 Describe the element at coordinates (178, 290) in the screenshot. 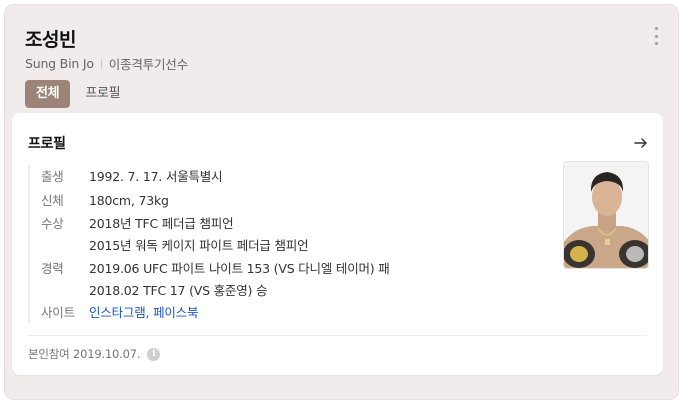

I see `row-value: 2018.02 TFC 17 (VS 홍준영) 승` at that location.